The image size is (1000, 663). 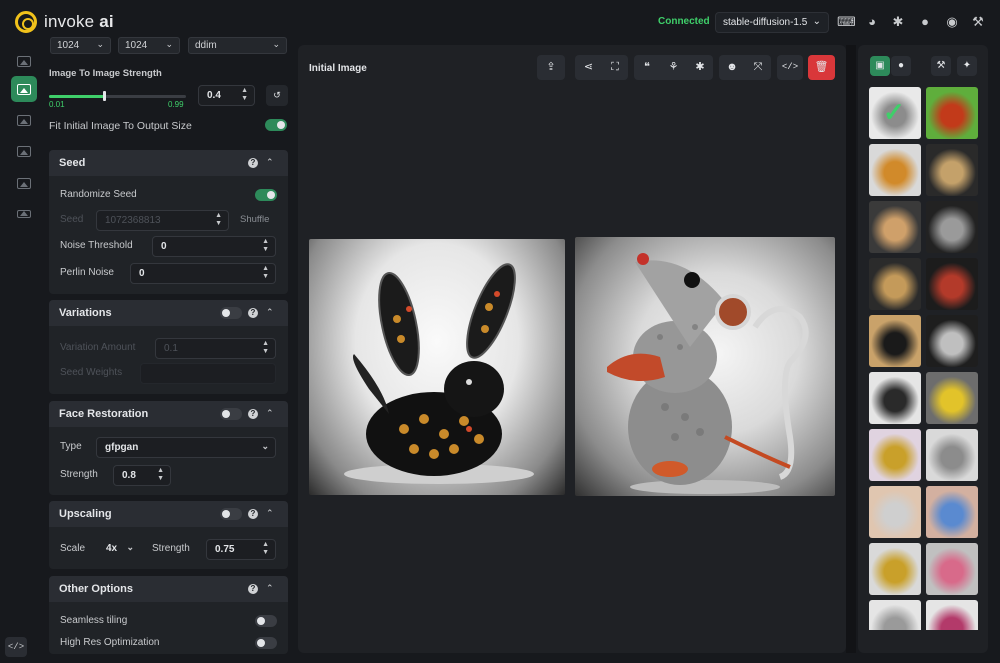 I want to click on trash-icon: 🗑, so click(x=821, y=67).